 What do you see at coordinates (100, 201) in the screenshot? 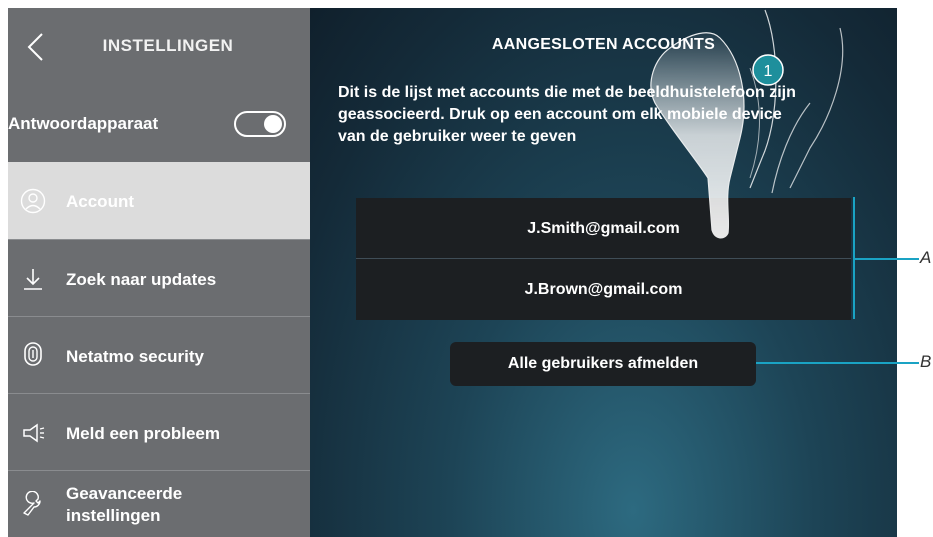
I see `sidebar-item-label: Account` at bounding box center [100, 201].